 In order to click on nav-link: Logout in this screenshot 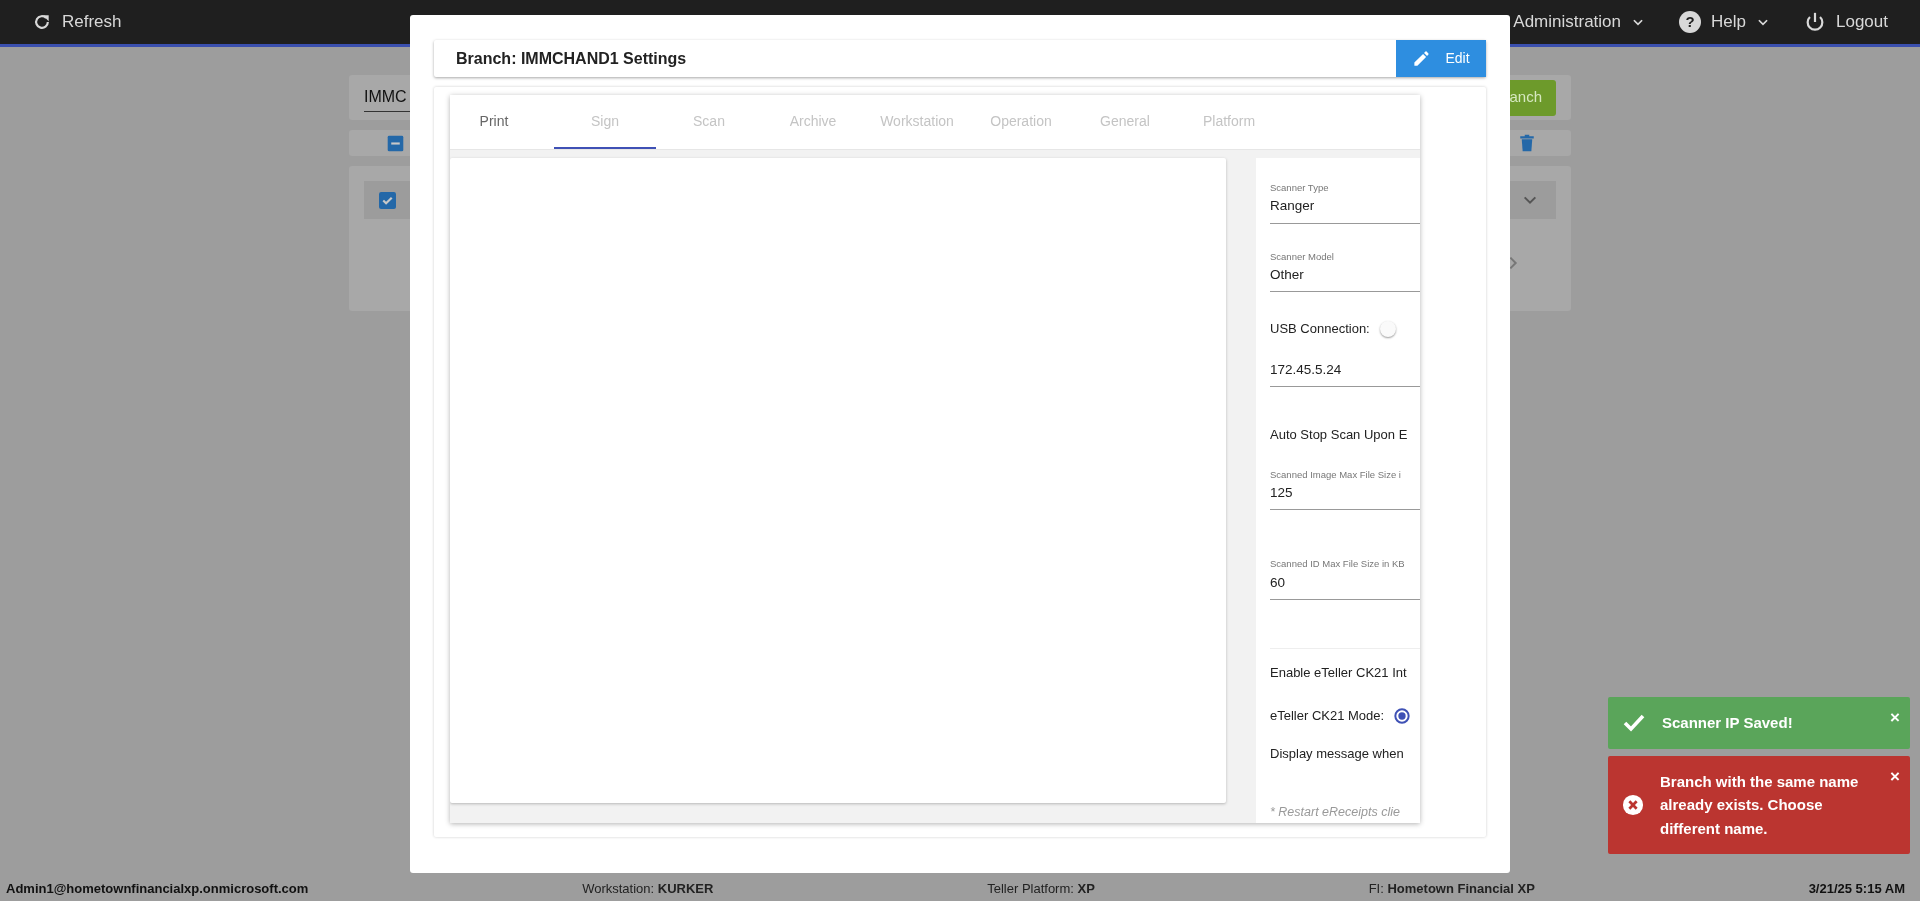, I will do `click(1846, 22)`.